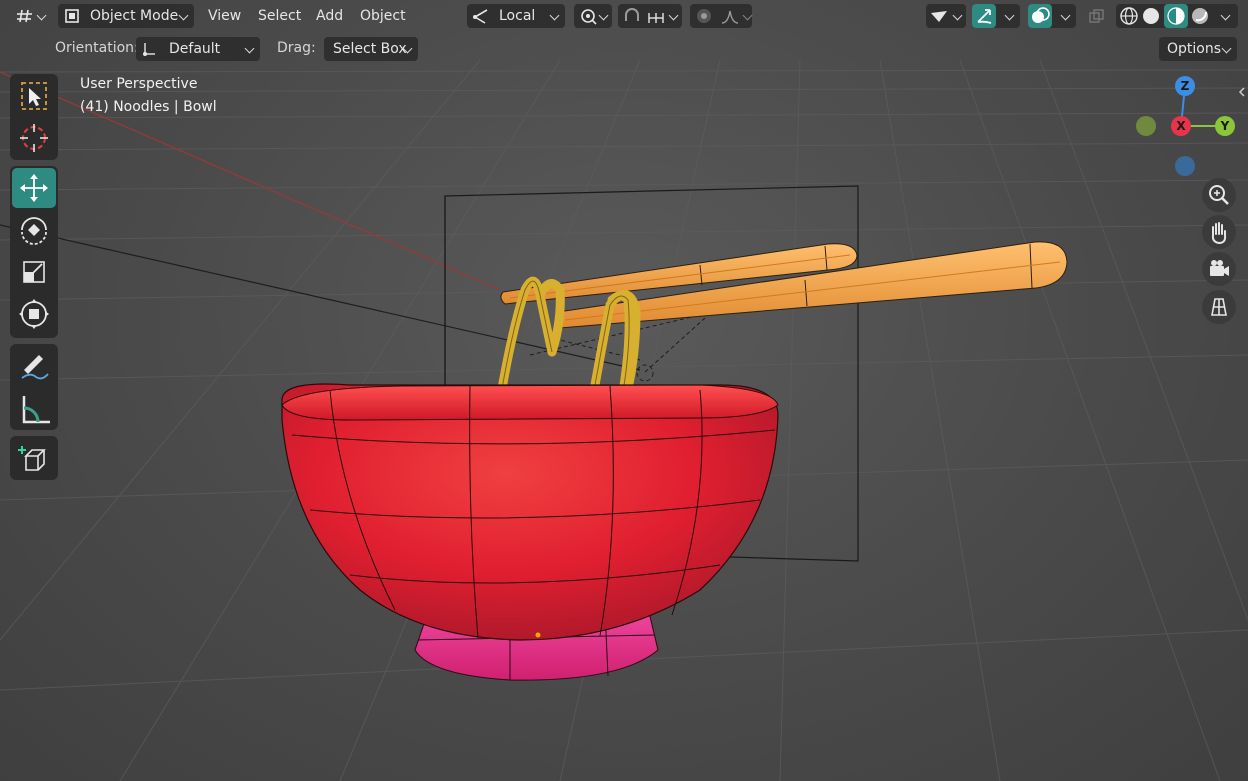 The image size is (1248, 781). What do you see at coordinates (382, 16) in the screenshot?
I see `menu-object: Object` at bounding box center [382, 16].